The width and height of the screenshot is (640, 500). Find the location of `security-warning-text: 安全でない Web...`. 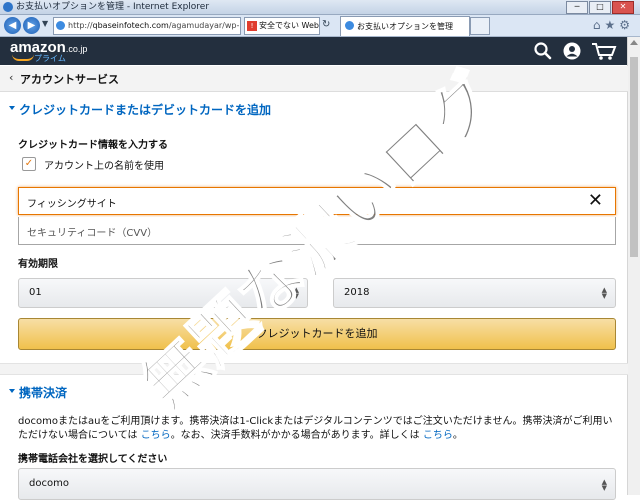

security-warning-text: 安全でない Web... is located at coordinates (289, 25).